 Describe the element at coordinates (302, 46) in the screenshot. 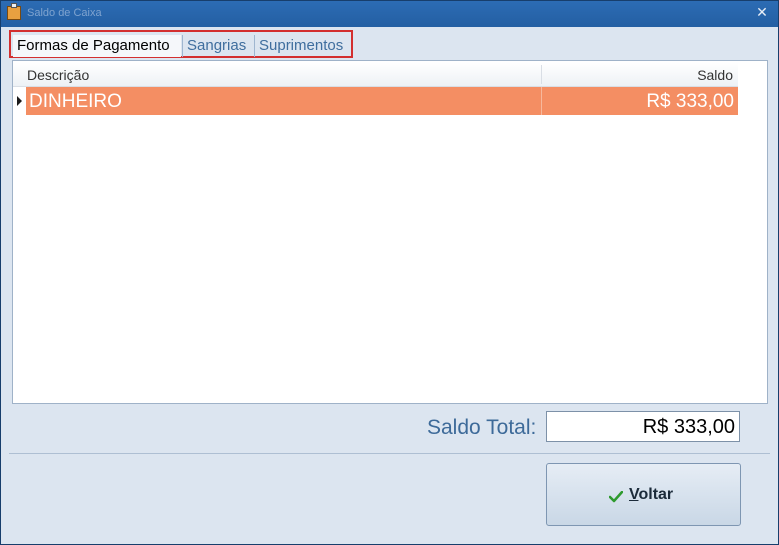

I see `tab-suprimentos: Suprimentos` at that location.